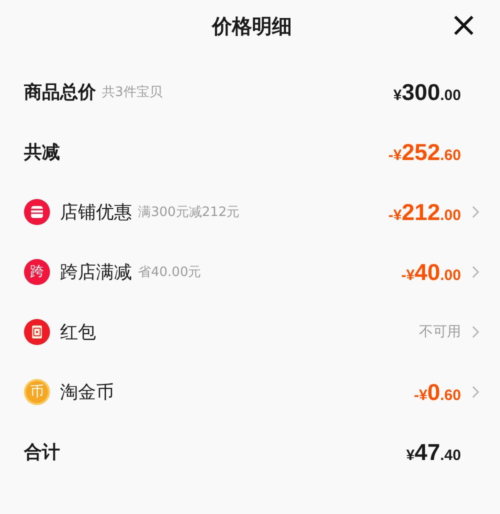  What do you see at coordinates (440, 332) in the screenshot?
I see `status-text: 不可用` at bounding box center [440, 332].